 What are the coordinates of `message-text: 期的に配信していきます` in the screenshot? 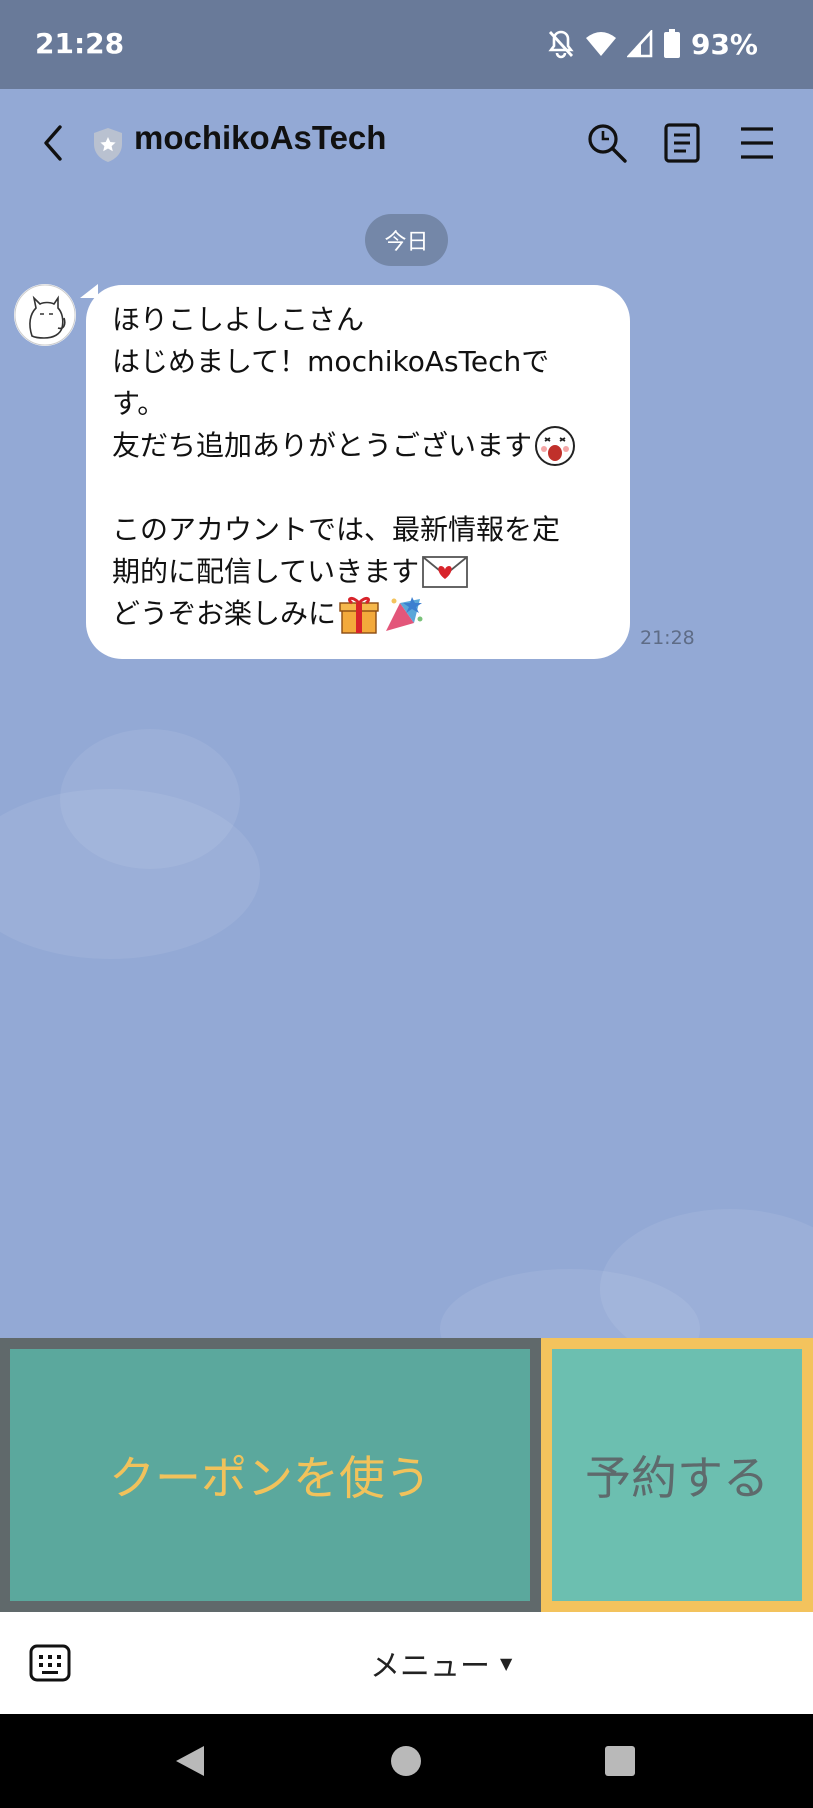 It's located at (266, 571).